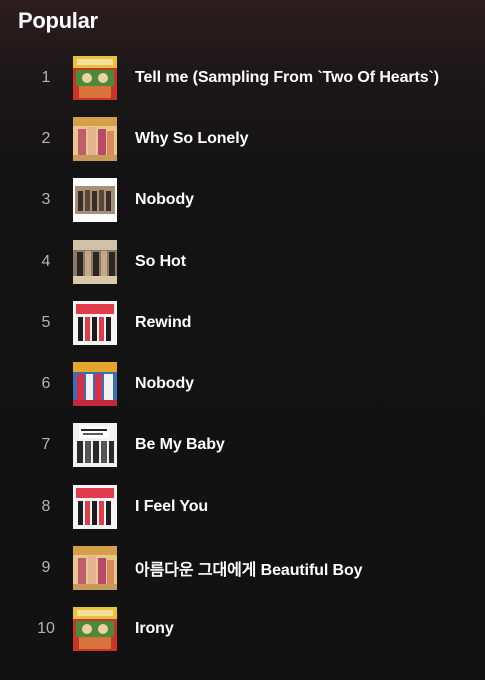  What do you see at coordinates (46, 506) in the screenshot?
I see `track-number: 8` at bounding box center [46, 506].